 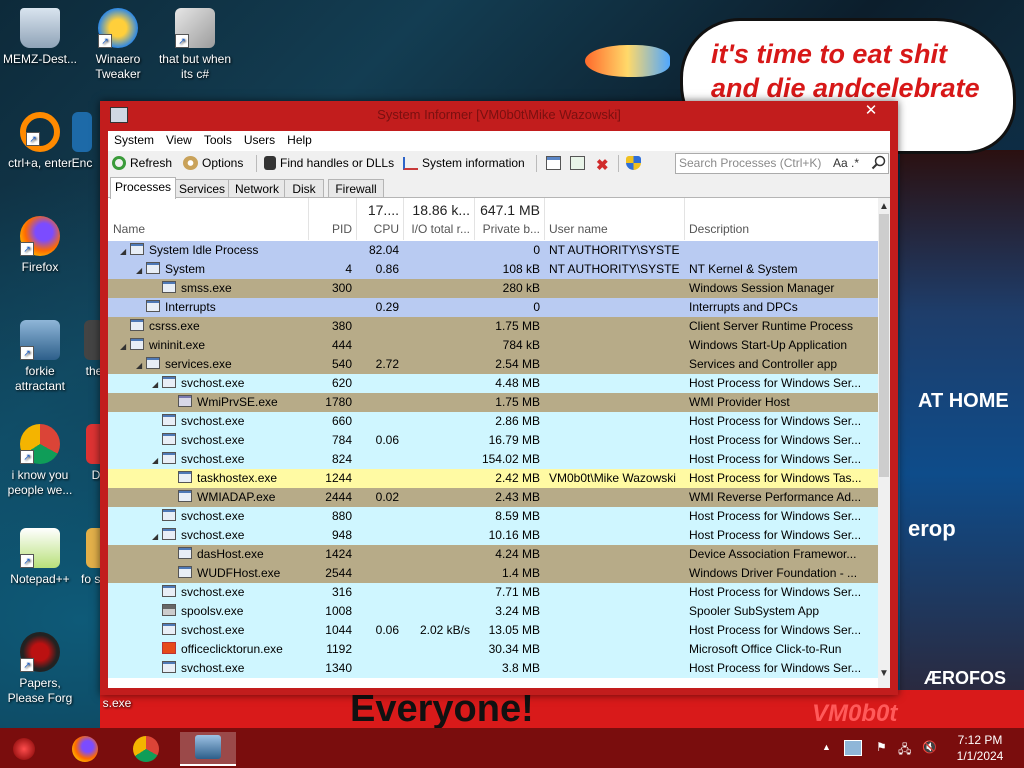 I want to click on desktop-icon-forkie: ↗ forkie attractant, so click(x=40, y=357).